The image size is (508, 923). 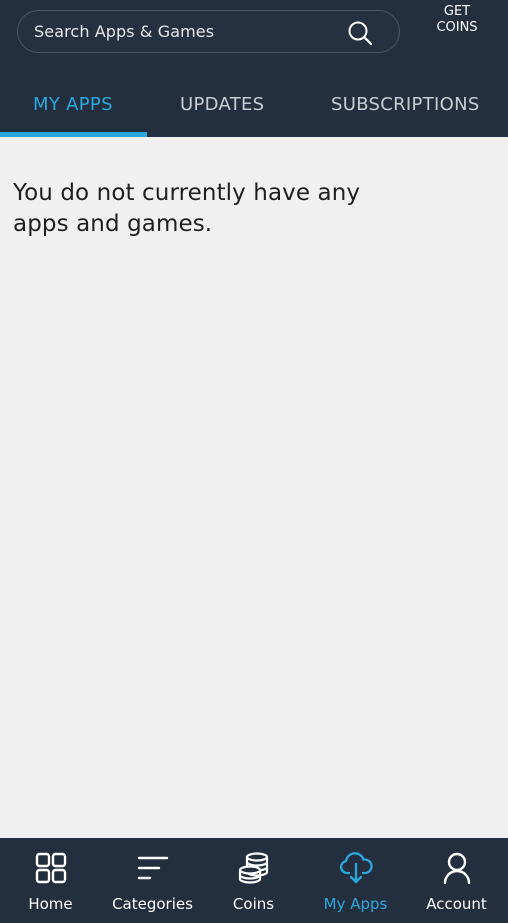 I want to click on search-icon, so click(x=360, y=33).